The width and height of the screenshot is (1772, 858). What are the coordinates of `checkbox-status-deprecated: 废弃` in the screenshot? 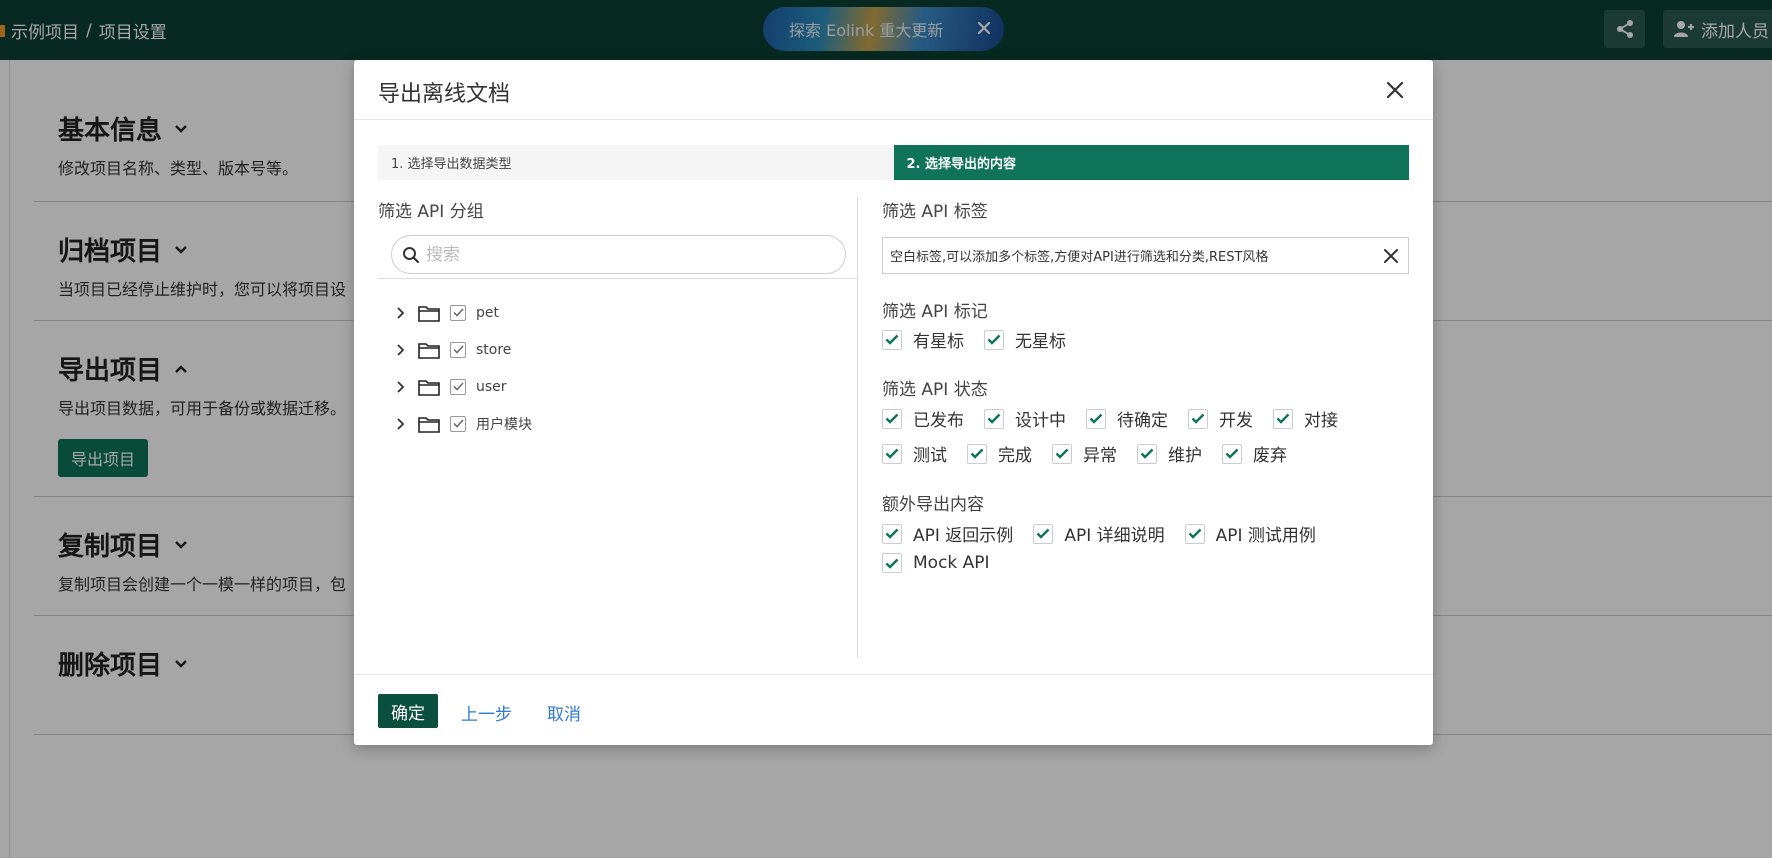 It's located at (1254, 453).